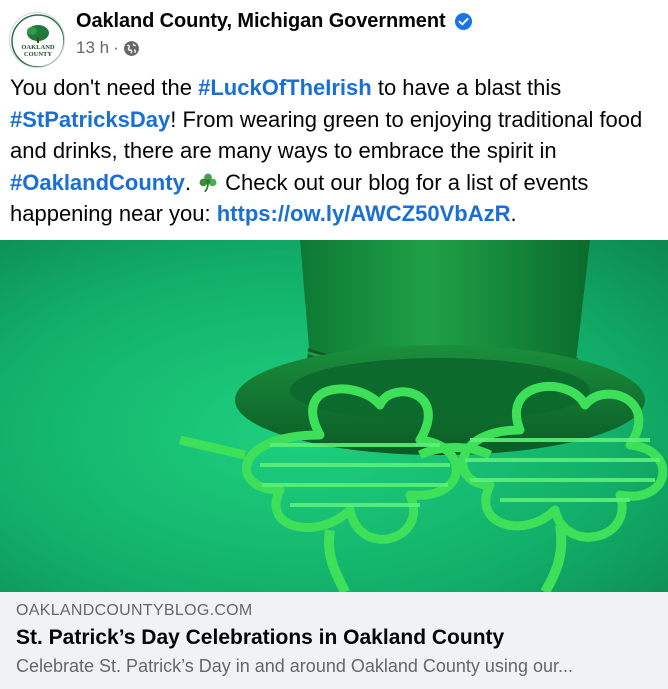  I want to click on page-avatar: OAKLAND COUNTY, so click(37, 40).